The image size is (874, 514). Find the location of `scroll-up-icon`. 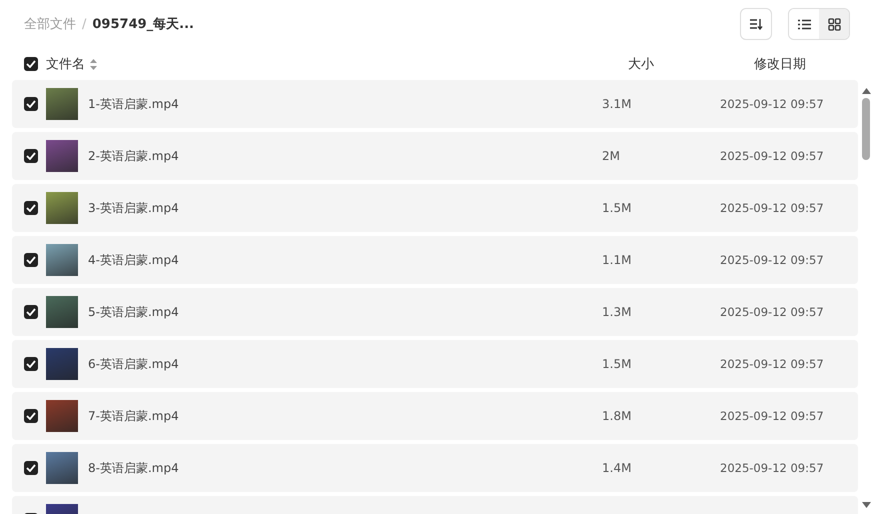

scroll-up-icon is located at coordinates (866, 91).